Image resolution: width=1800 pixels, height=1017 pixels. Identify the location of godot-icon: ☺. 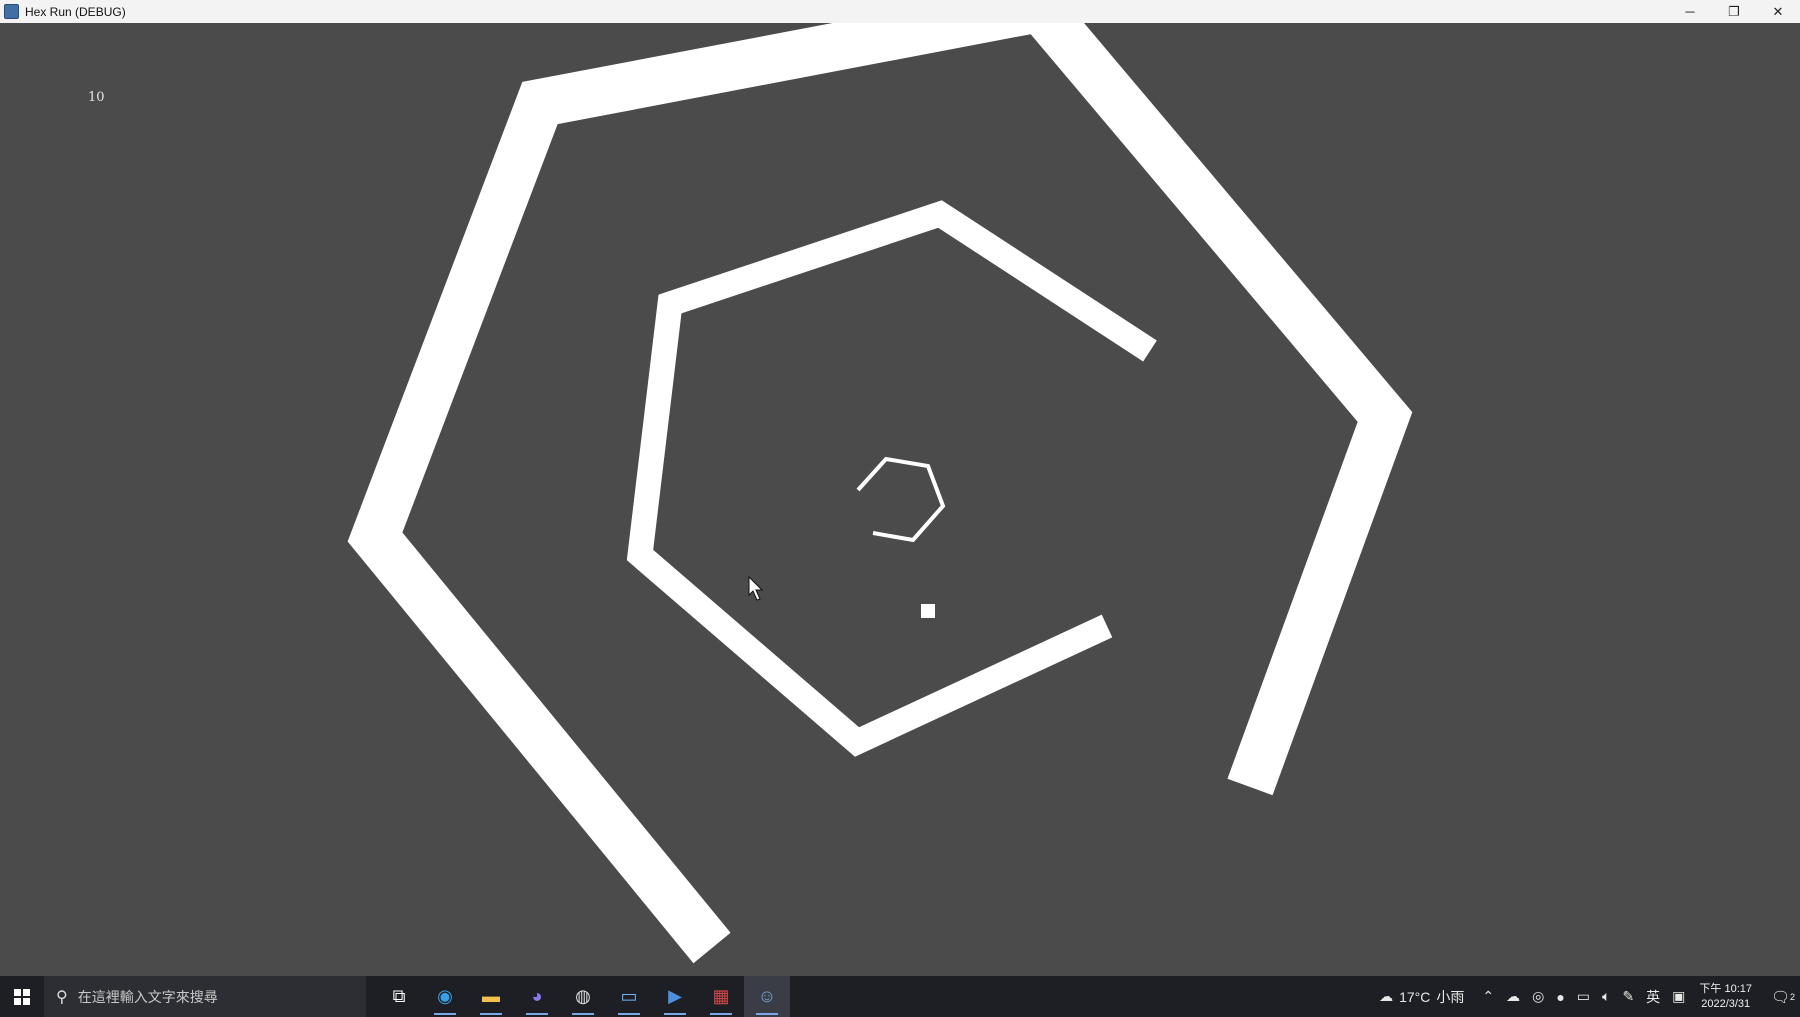
(767, 996).